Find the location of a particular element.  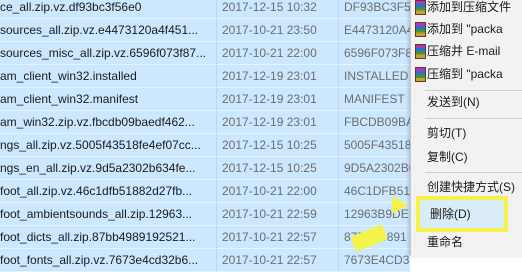

menu-item-add-to-package: 添加到 "packa is located at coordinates (466, 29).